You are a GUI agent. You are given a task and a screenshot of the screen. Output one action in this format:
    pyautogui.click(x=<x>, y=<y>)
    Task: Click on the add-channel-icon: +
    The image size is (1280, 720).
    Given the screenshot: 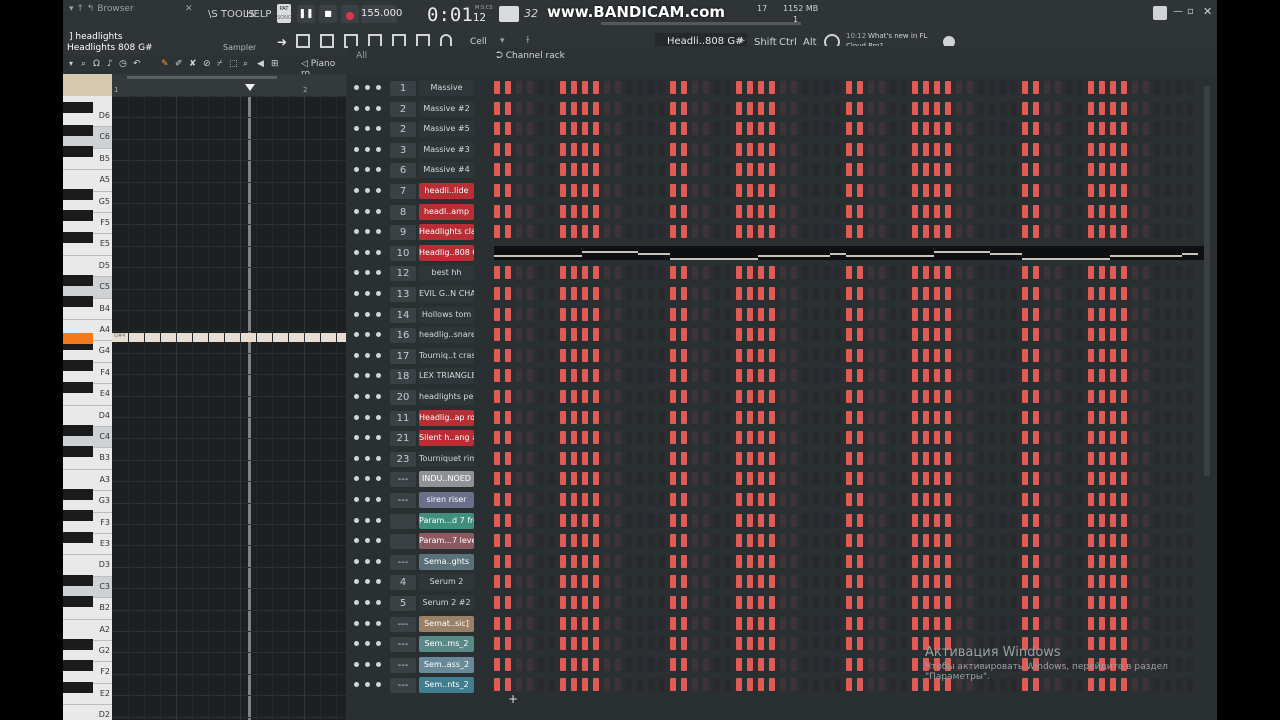 What is the action you would take?
    pyautogui.click(x=742, y=41)
    